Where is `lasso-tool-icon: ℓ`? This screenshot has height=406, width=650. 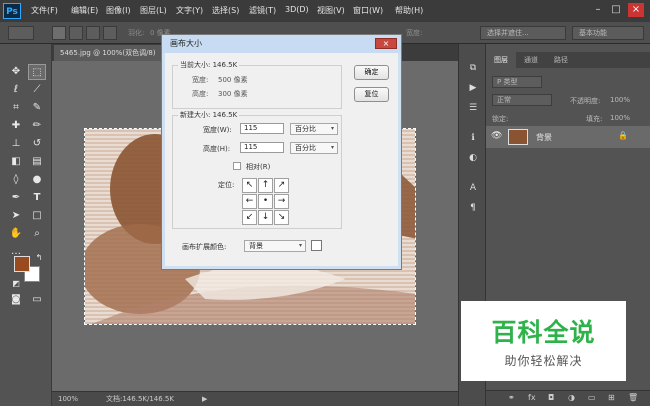
lasso-tool-icon: ℓ is located at coordinates (16, 90).